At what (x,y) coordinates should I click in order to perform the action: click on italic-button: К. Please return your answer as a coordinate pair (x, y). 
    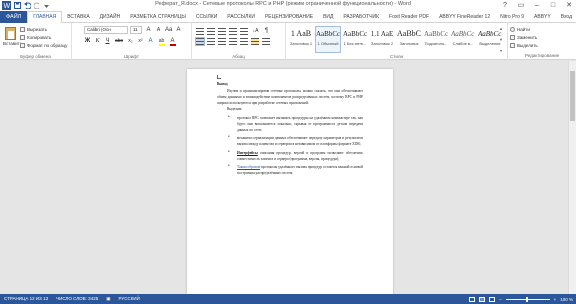
    Looking at the image, I should click on (97, 41).